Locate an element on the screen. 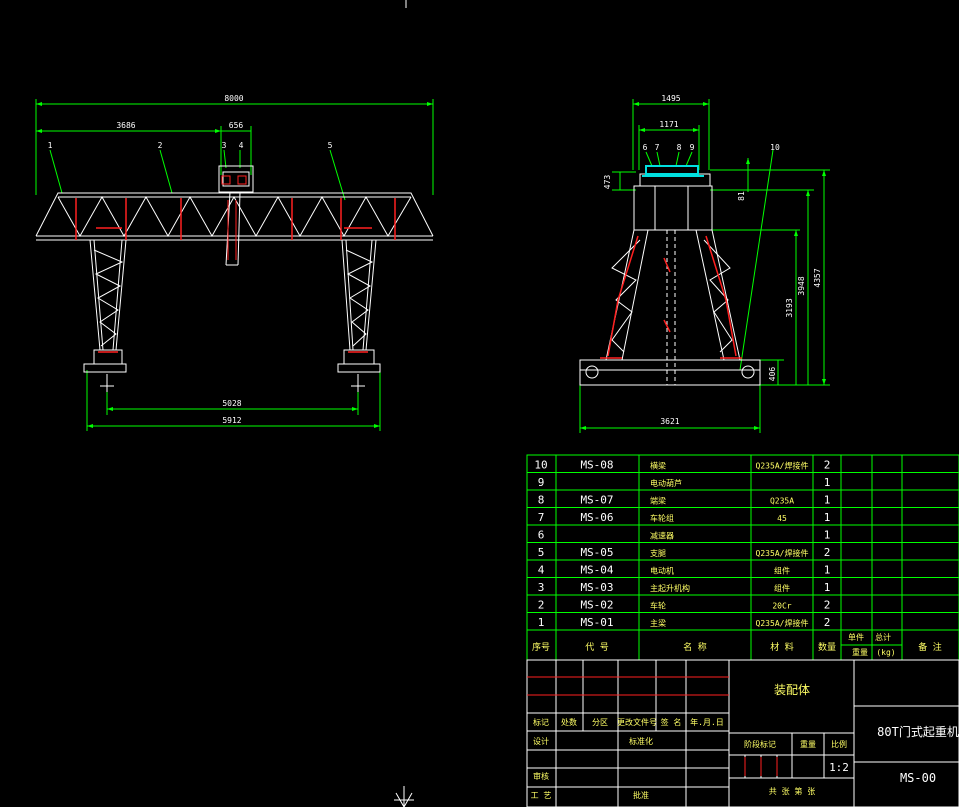  dim-left-span: 3686 is located at coordinates (125, 125).